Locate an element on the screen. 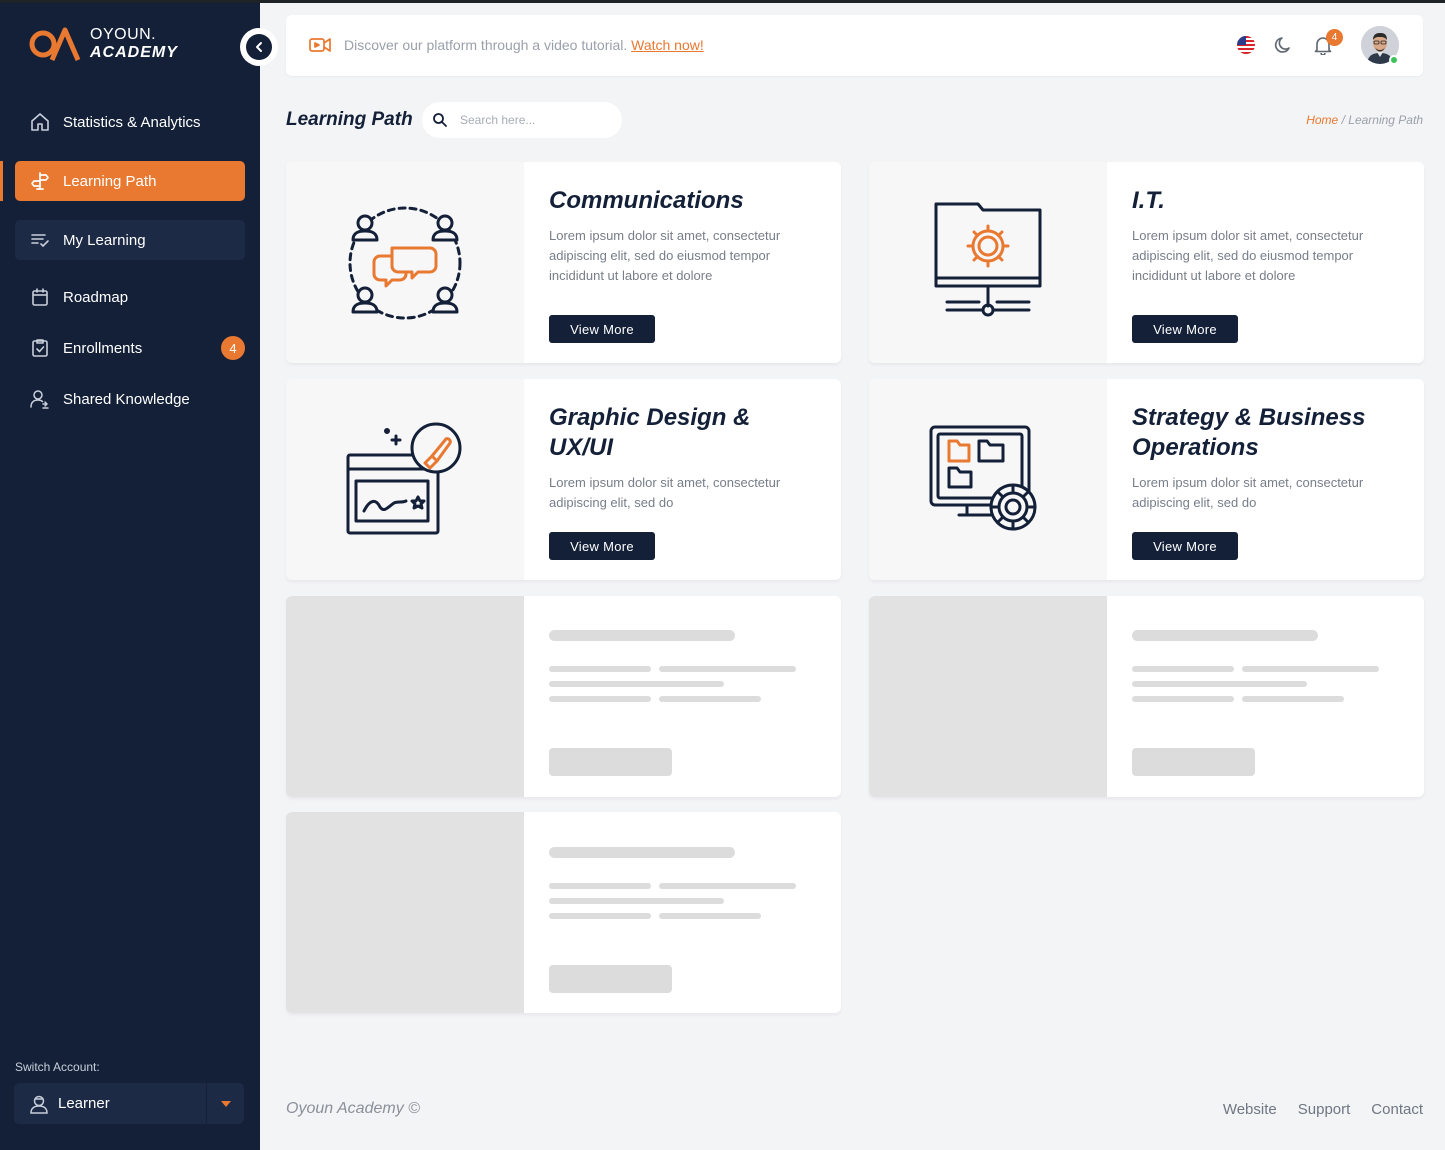 This screenshot has height=1150, width=1445. footer-brand: Oyoun Academy © is located at coordinates (353, 1108).